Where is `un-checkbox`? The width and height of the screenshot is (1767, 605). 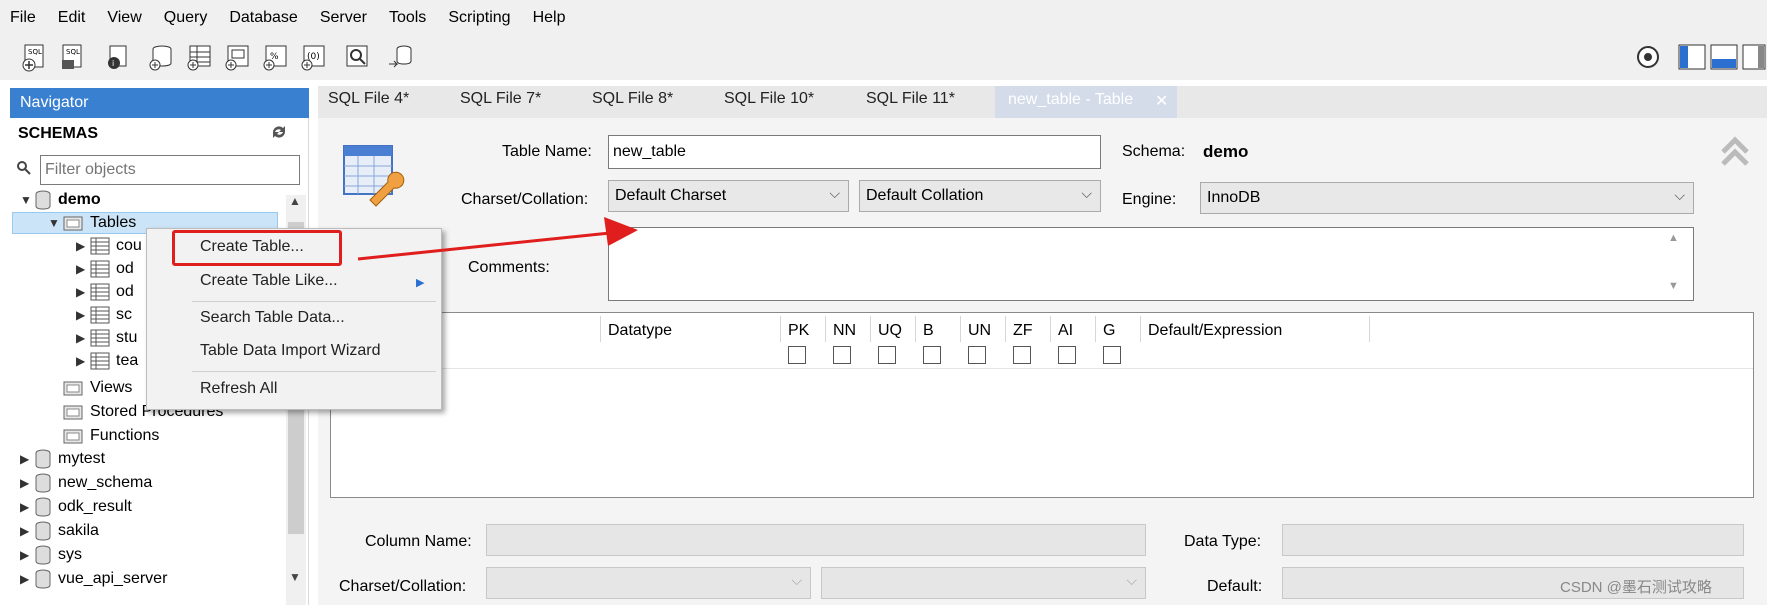 un-checkbox is located at coordinates (977, 355).